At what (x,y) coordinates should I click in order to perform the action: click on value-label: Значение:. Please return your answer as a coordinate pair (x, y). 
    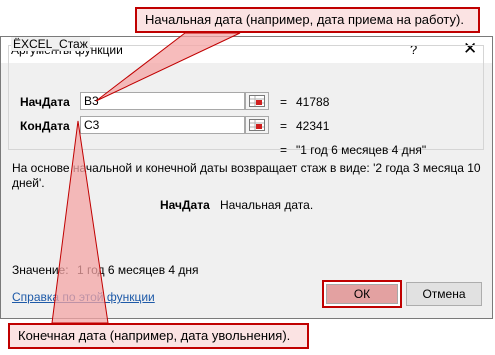
    Looking at the image, I should click on (40, 270).